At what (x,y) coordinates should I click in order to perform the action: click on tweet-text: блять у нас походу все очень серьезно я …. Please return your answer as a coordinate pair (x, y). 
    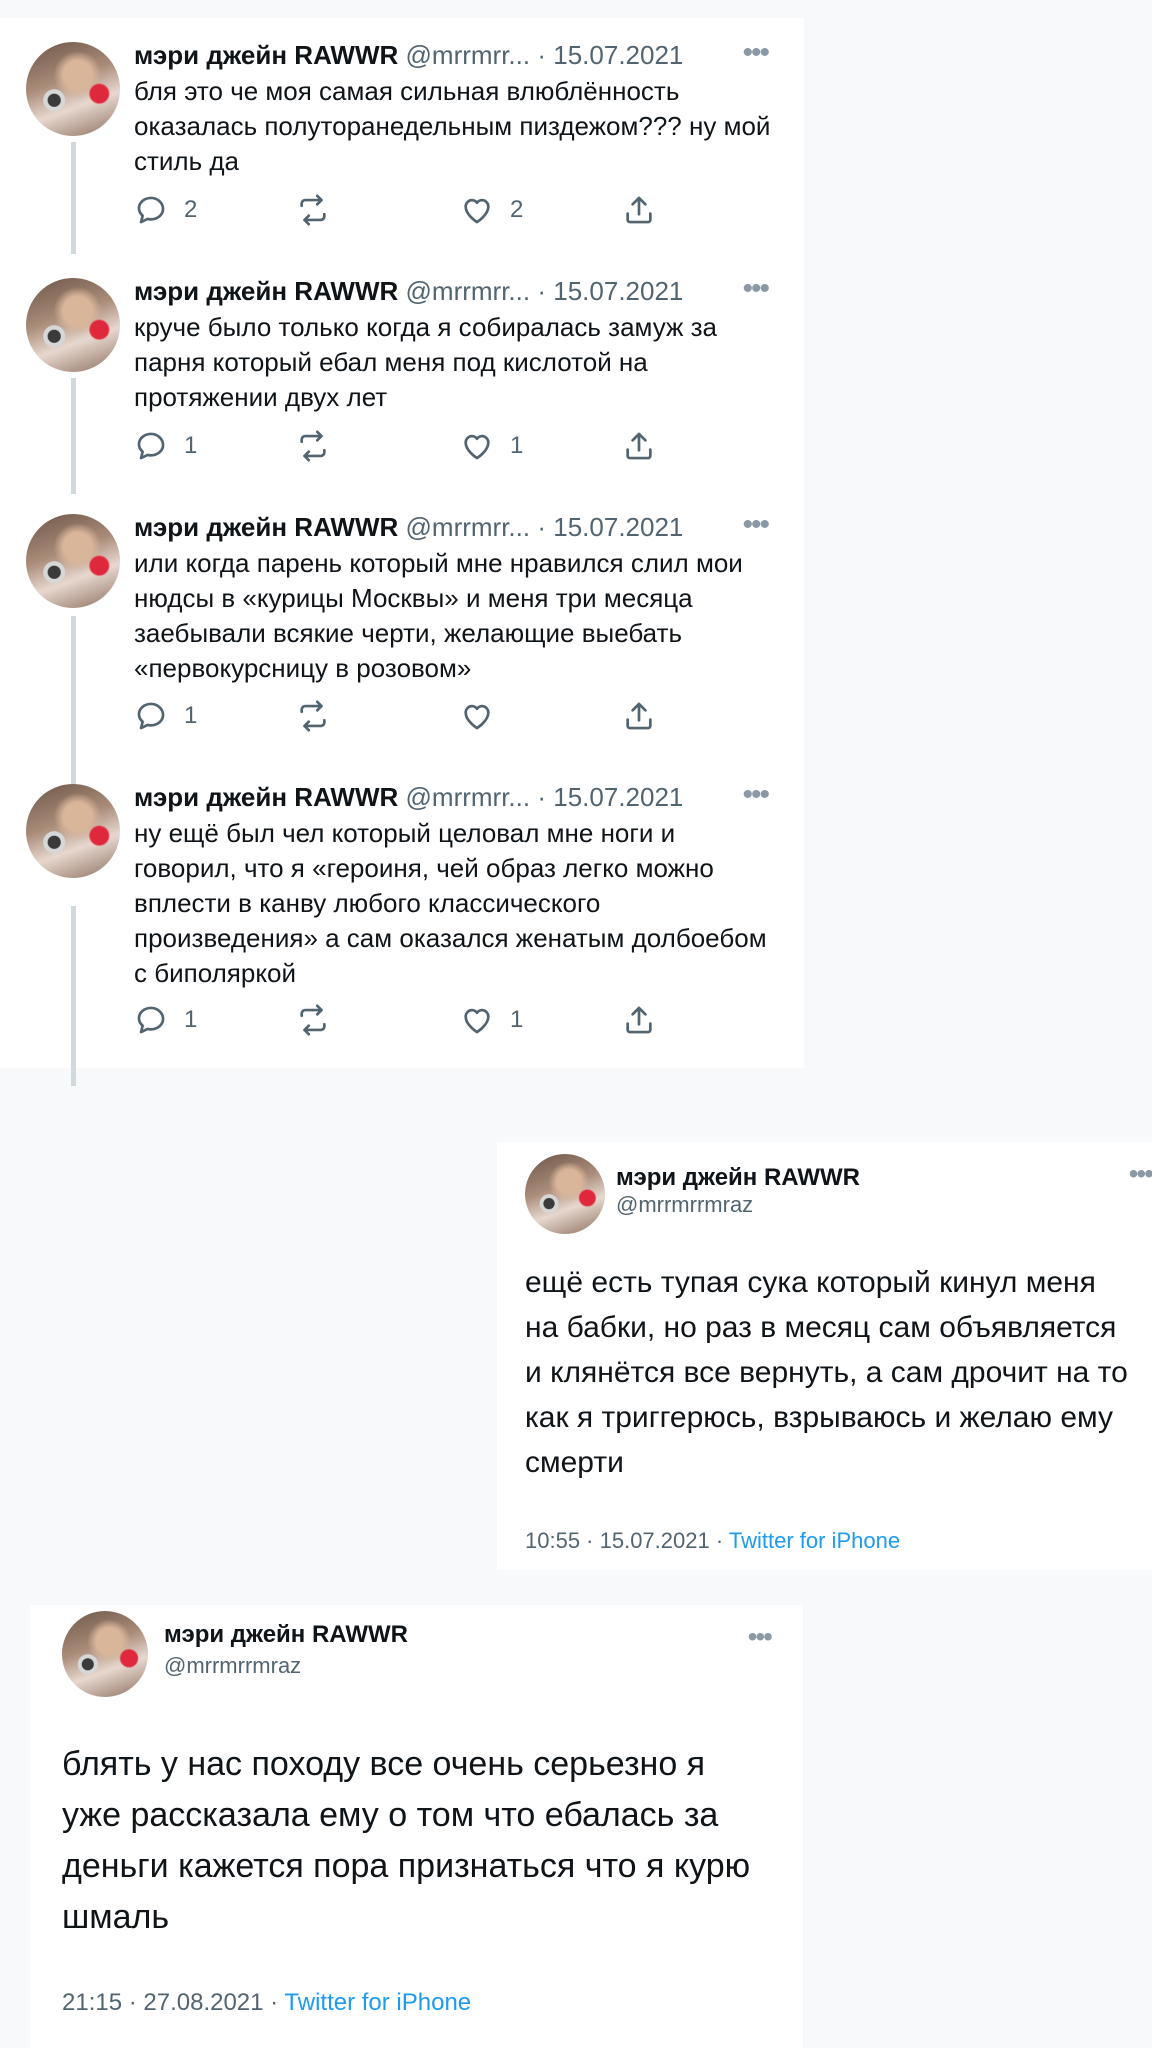
    Looking at the image, I should click on (406, 1840).